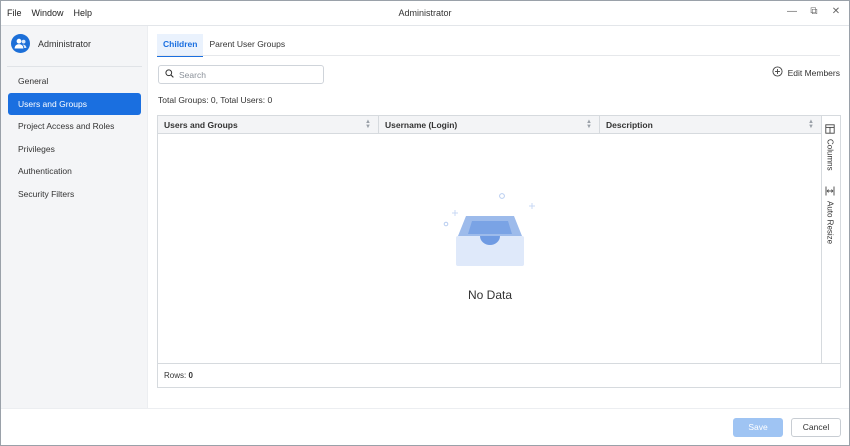 The width and height of the screenshot is (850, 446). Describe the element at coordinates (74, 66) in the screenshot. I see `sidebar-divider` at that location.